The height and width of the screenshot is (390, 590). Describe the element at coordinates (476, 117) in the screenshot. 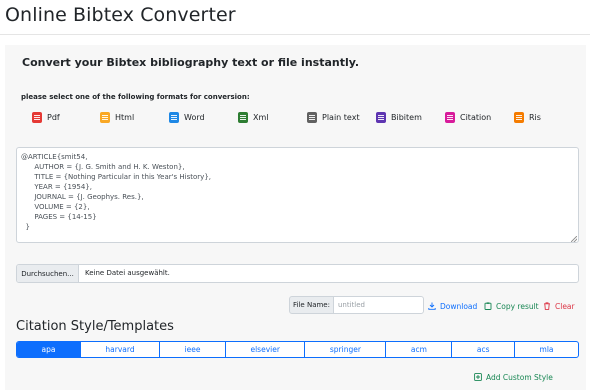

I see `format-label: Citation` at that location.